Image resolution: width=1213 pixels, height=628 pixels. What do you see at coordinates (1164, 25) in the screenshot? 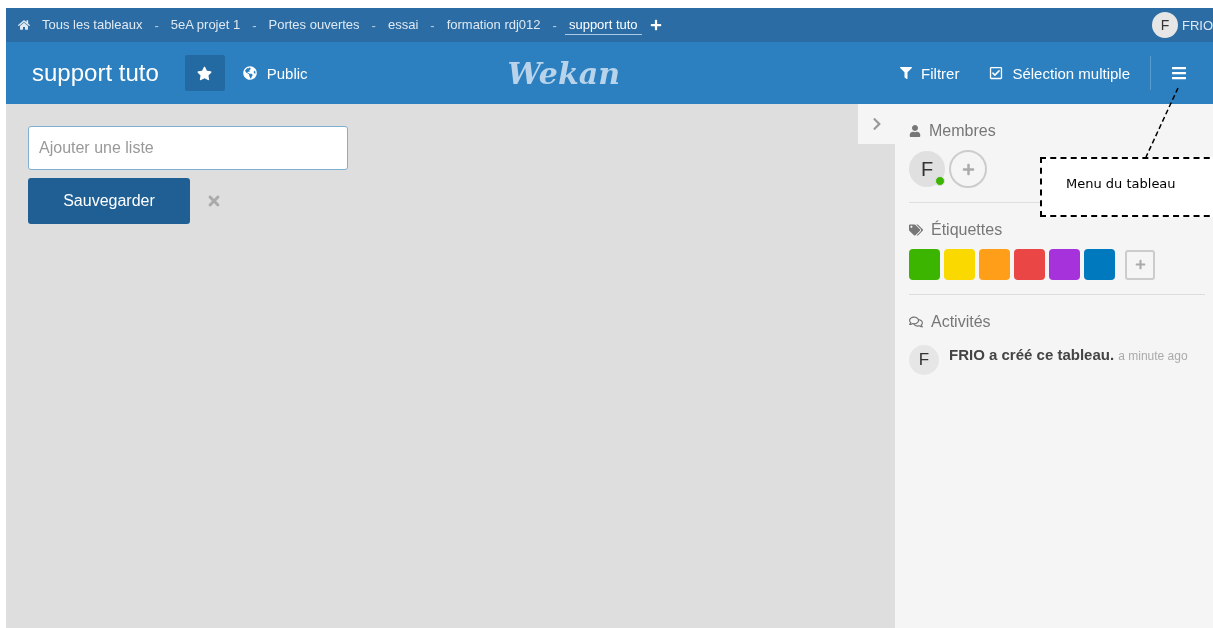
I see `user-avatar: F` at bounding box center [1164, 25].